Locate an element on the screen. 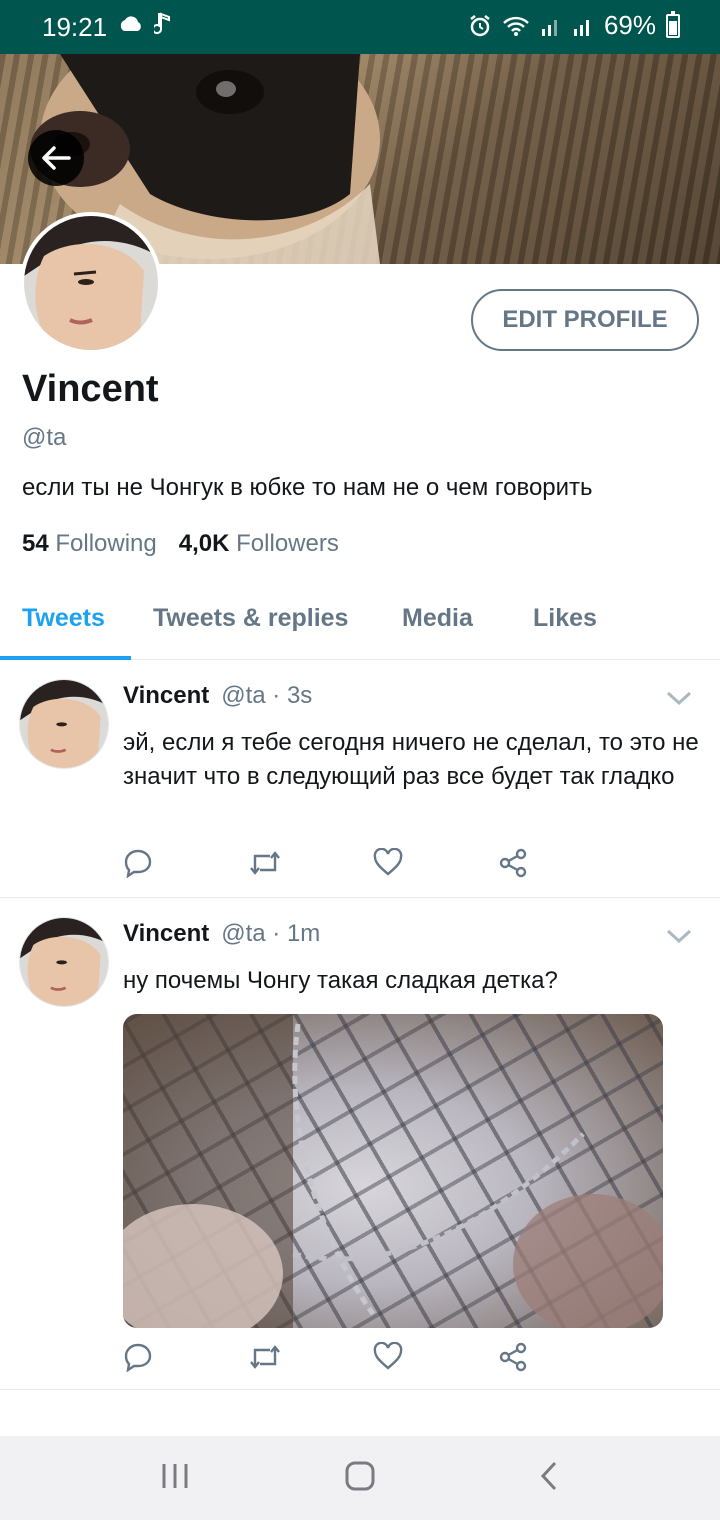  followers-link: 4,0K Followers is located at coordinates (259, 544).